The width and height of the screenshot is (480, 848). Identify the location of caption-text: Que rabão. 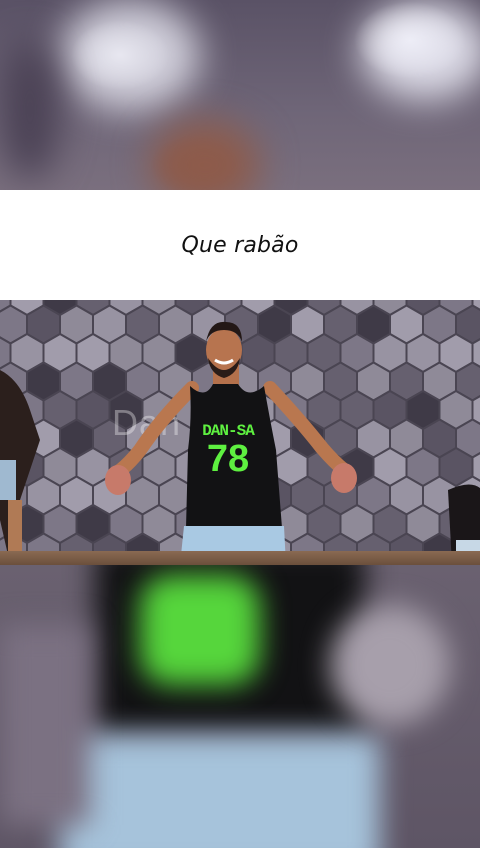
(240, 245).